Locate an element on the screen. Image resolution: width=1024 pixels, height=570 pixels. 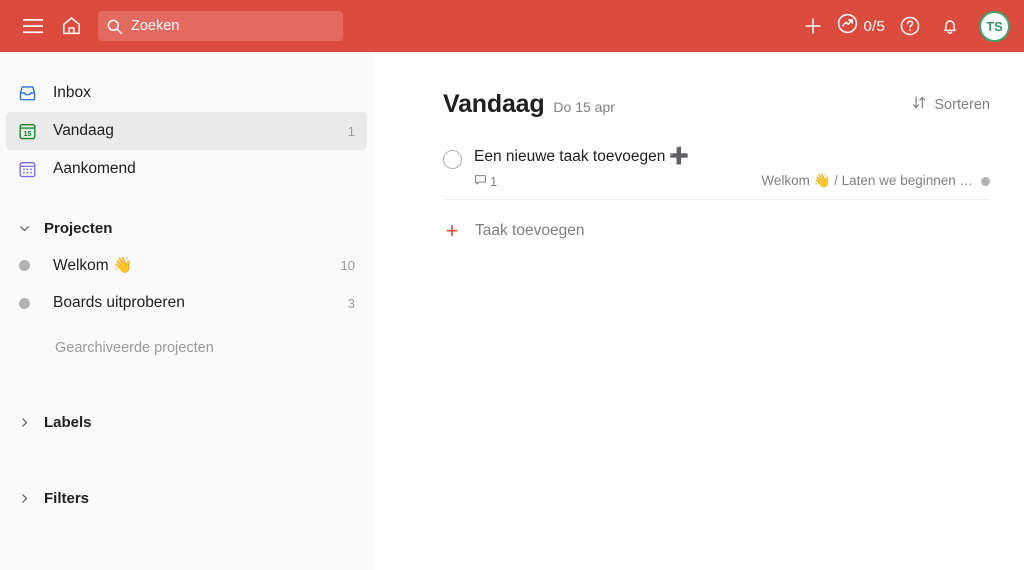
comment-count: 1 is located at coordinates (494, 181).